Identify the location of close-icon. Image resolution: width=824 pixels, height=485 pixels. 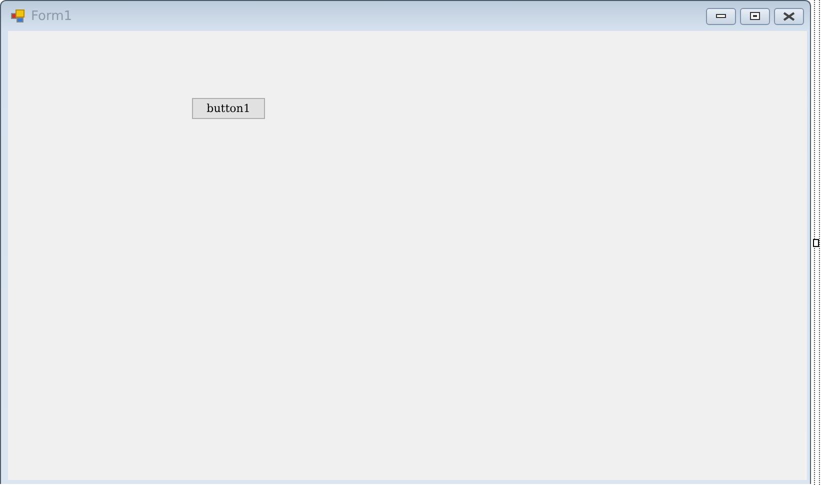
(789, 16).